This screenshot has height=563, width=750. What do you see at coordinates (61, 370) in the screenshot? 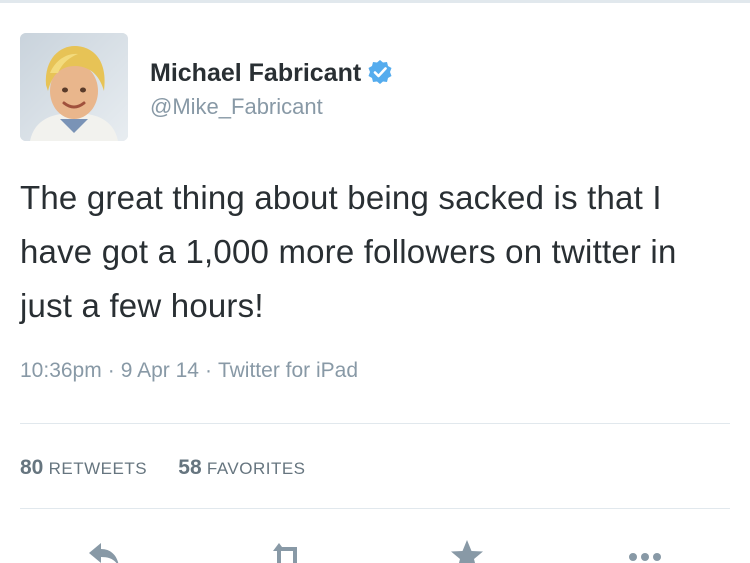
I see `tweet-time: 10:36pm` at bounding box center [61, 370].